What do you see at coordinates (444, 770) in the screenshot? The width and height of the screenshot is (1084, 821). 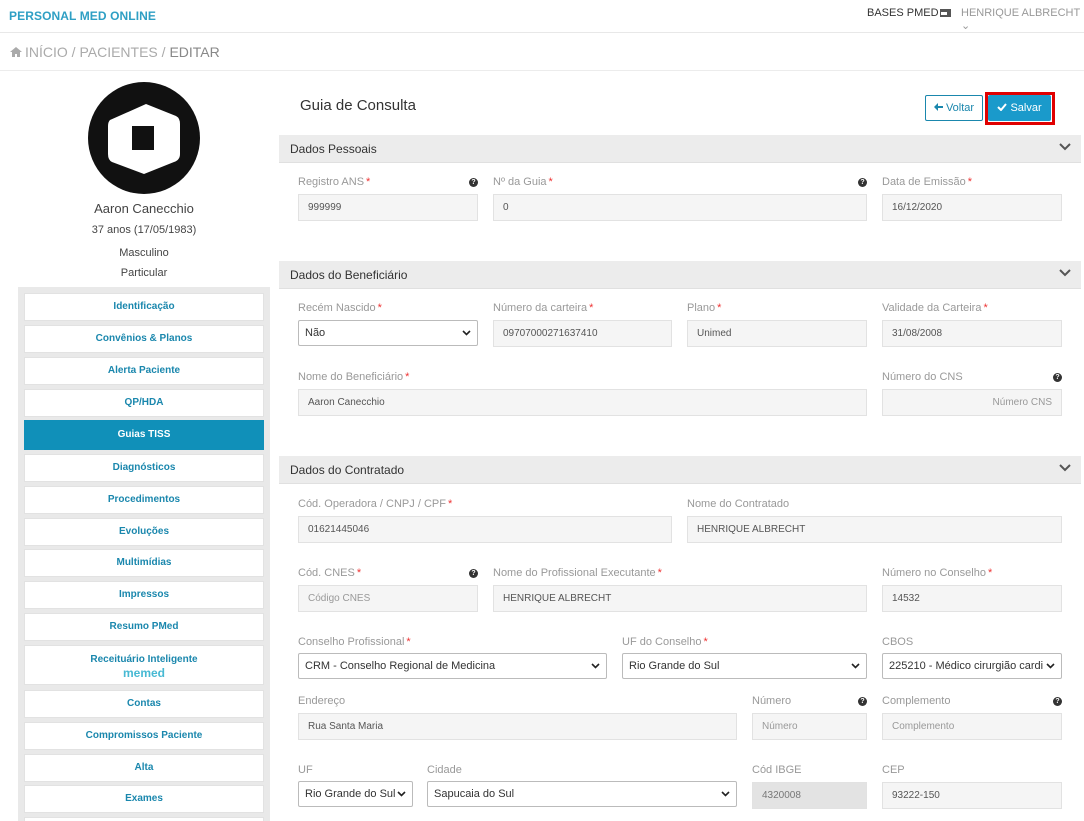 I see `cidade-label: Cidade` at bounding box center [444, 770].